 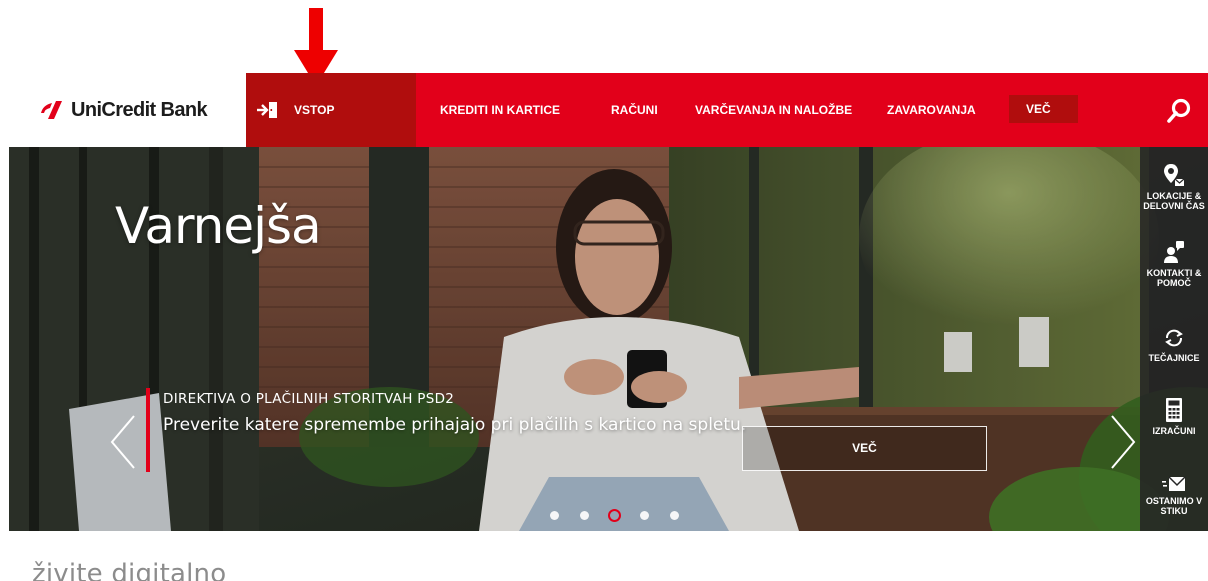 I want to click on login-button: VSTOP, so click(x=331, y=110).